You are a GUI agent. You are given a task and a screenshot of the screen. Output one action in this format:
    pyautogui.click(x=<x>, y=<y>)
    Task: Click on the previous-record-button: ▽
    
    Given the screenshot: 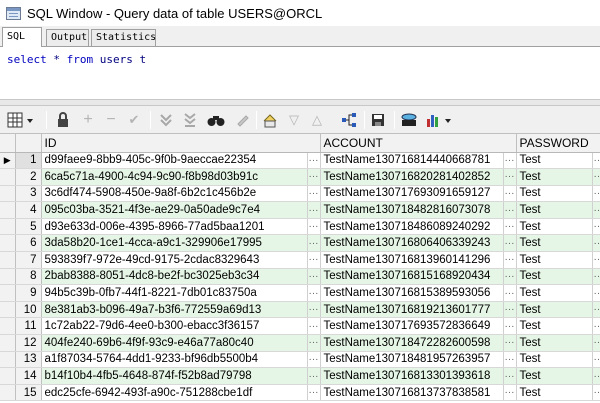 What is the action you would take?
    pyautogui.click(x=294, y=120)
    